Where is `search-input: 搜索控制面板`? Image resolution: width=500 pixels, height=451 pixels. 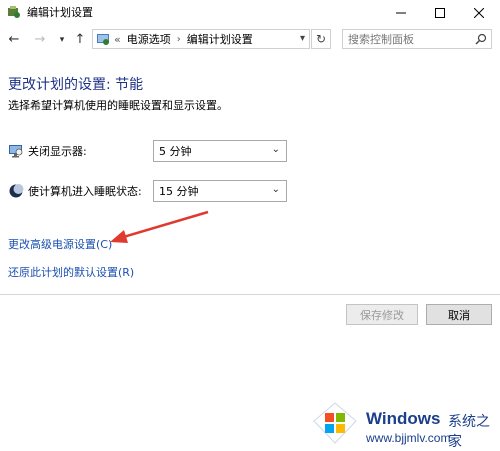 search-input: 搜索控制面板 is located at coordinates (417, 39).